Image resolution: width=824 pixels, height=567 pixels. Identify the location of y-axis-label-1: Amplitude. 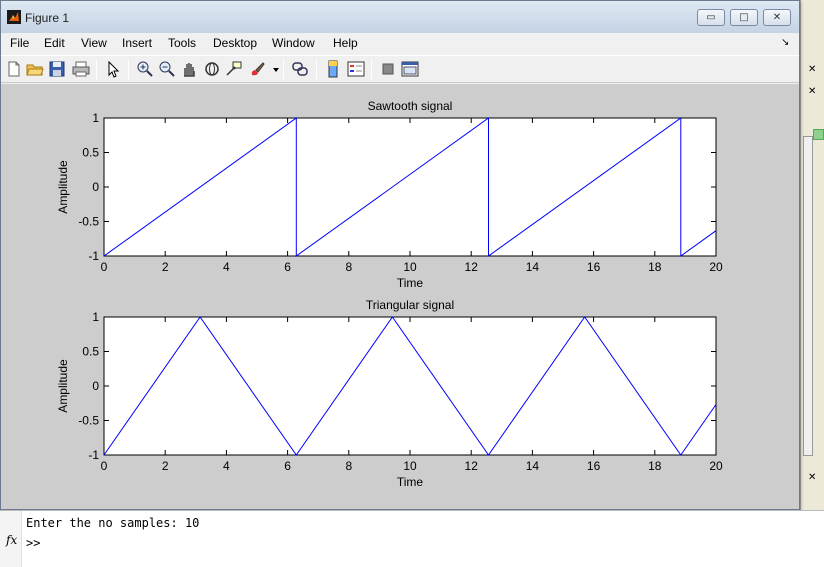
(63, 187).